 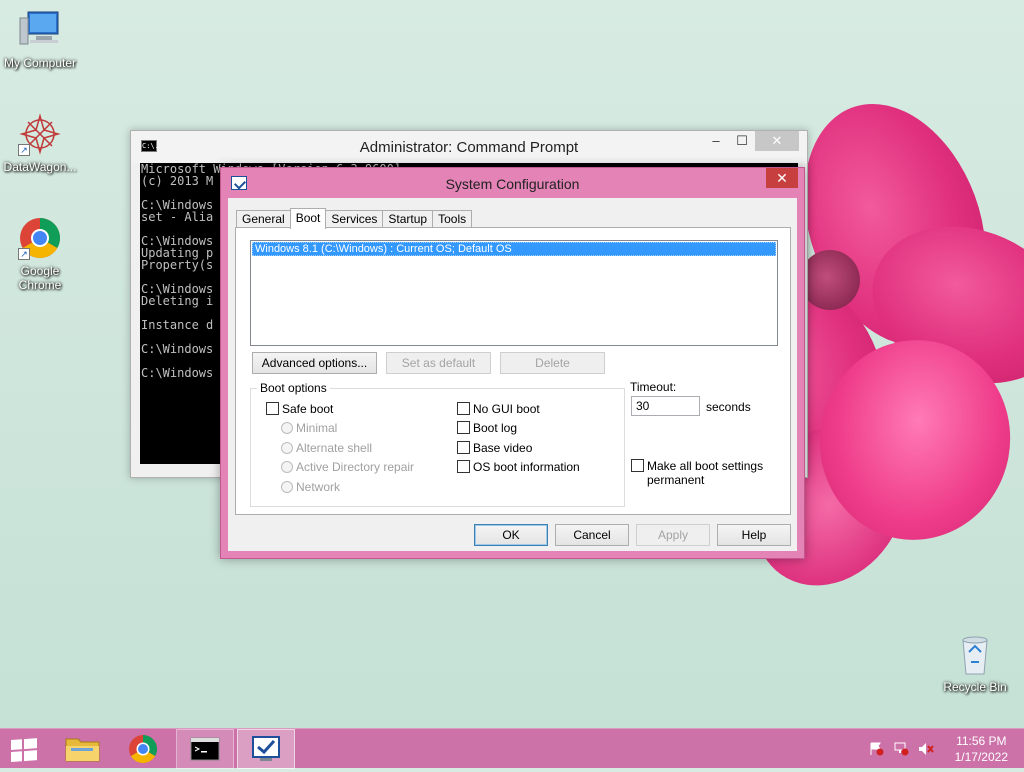 What do you see at coordinates (40, 134) in the screenshot?
I see `datawagon-icon: ↗` at bounding box center [40, 134].